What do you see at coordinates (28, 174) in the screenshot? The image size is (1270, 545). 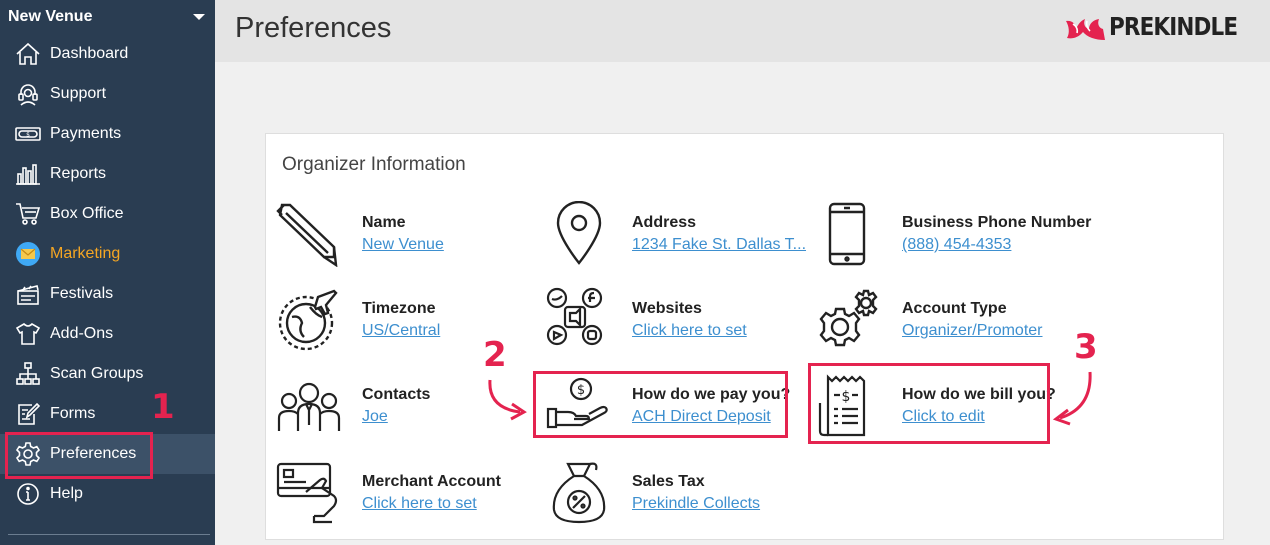 I see `bar-chart-icon` at bounding box center [28, 174].